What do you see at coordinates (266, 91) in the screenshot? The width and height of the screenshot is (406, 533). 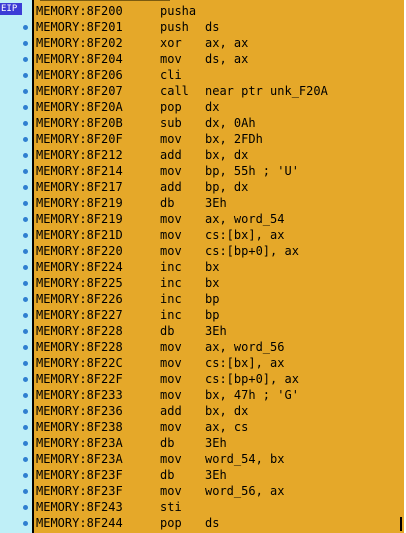 I see `row-operands: near ptr unk_F20A` at bounding box center [266, 91].